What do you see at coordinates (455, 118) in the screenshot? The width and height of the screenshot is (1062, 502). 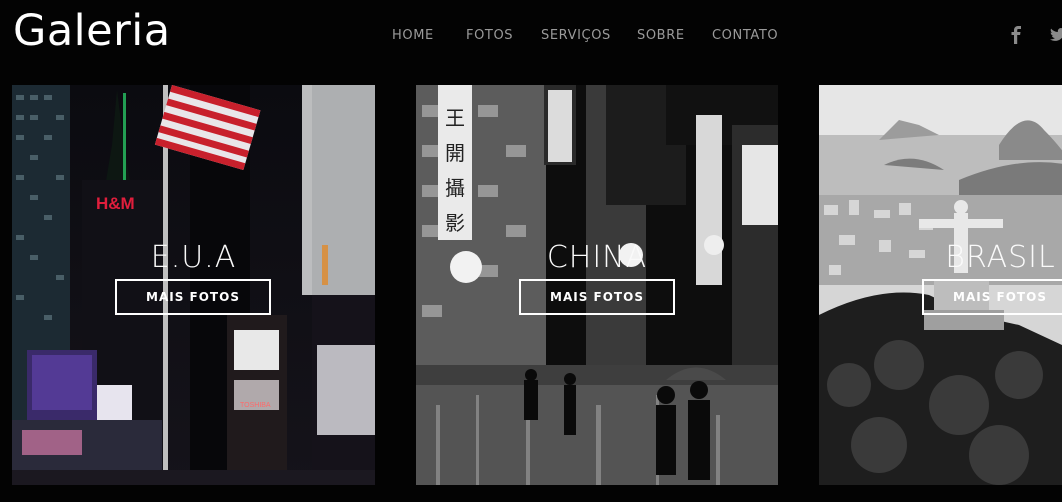 I see `svg-text: 王` at bounding box center [455, 118].